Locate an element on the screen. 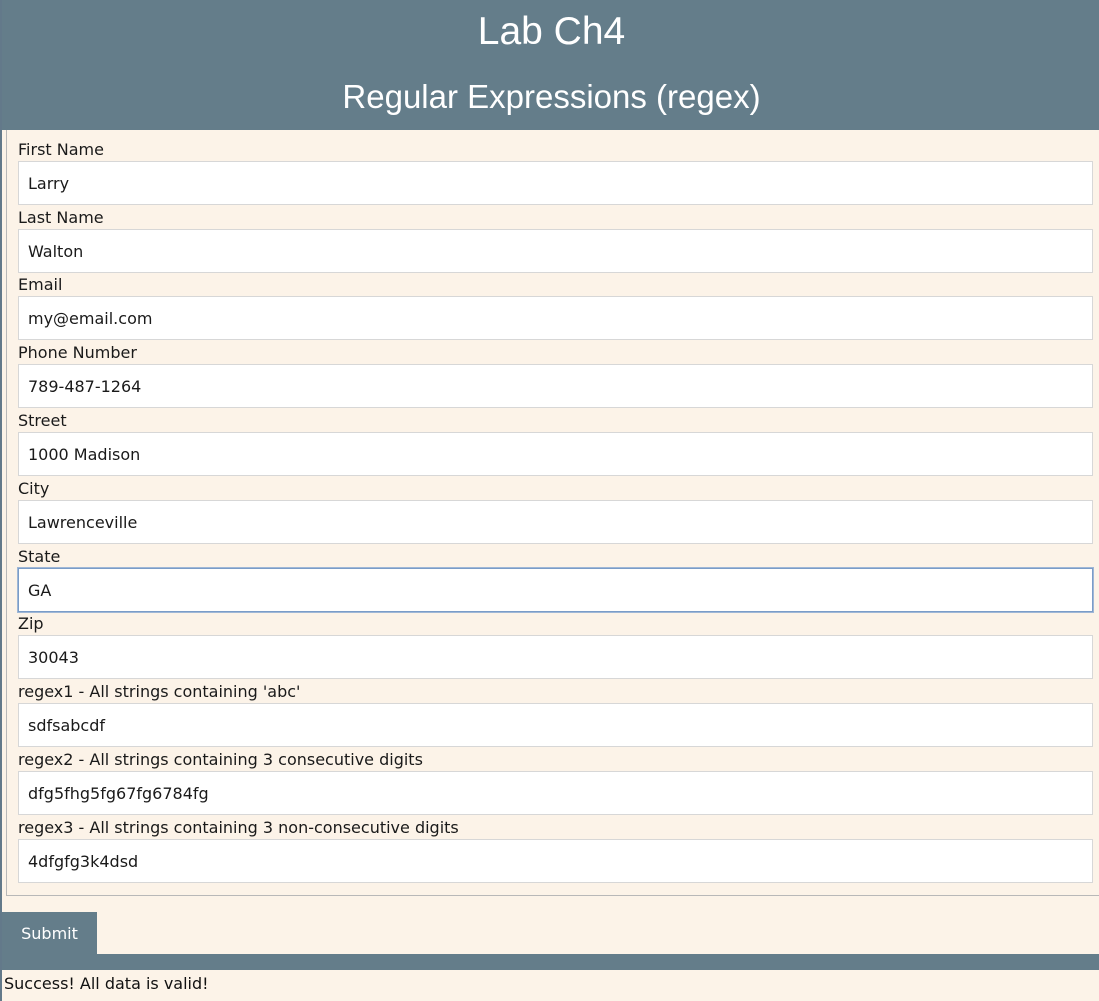  zip-input is located at coordinates (555, 657).